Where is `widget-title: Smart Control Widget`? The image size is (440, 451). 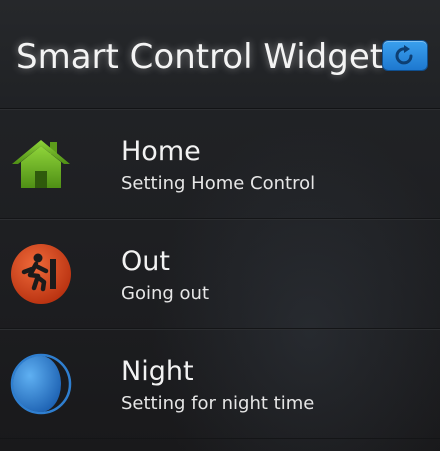
widget-title: Smart Control Widget is located at coordinates (200, 57).